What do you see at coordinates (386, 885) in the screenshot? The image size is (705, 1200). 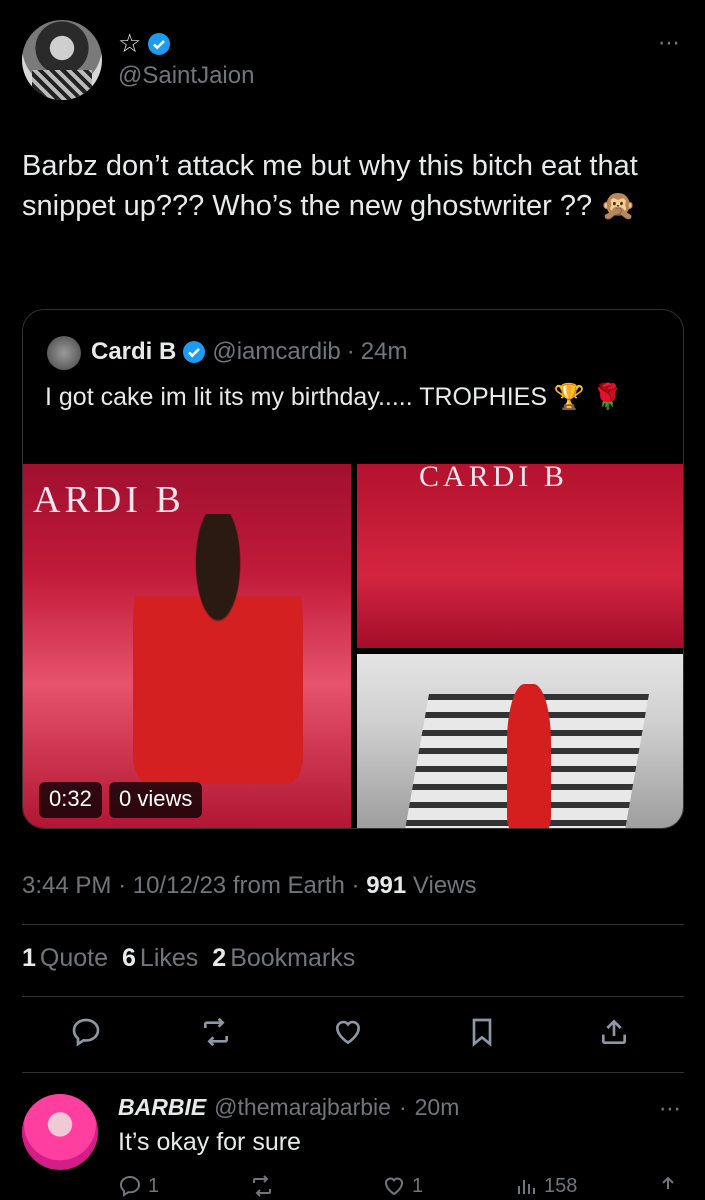 I see `views-count: 991` at bounding box center [386, 885].